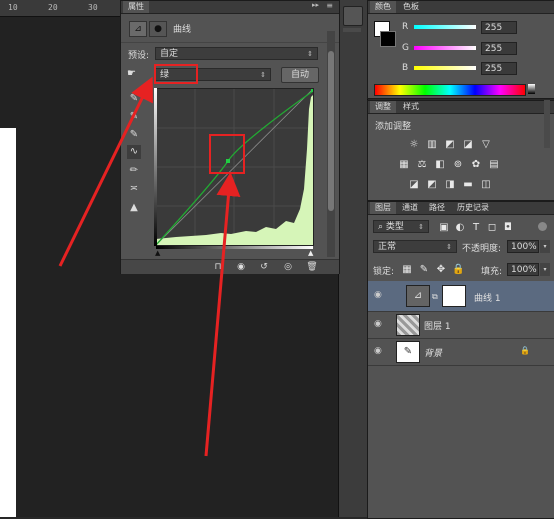  Describe the element at coordinates (105, 171) in the screenshot. I see `arrow-to-channel` at that location.